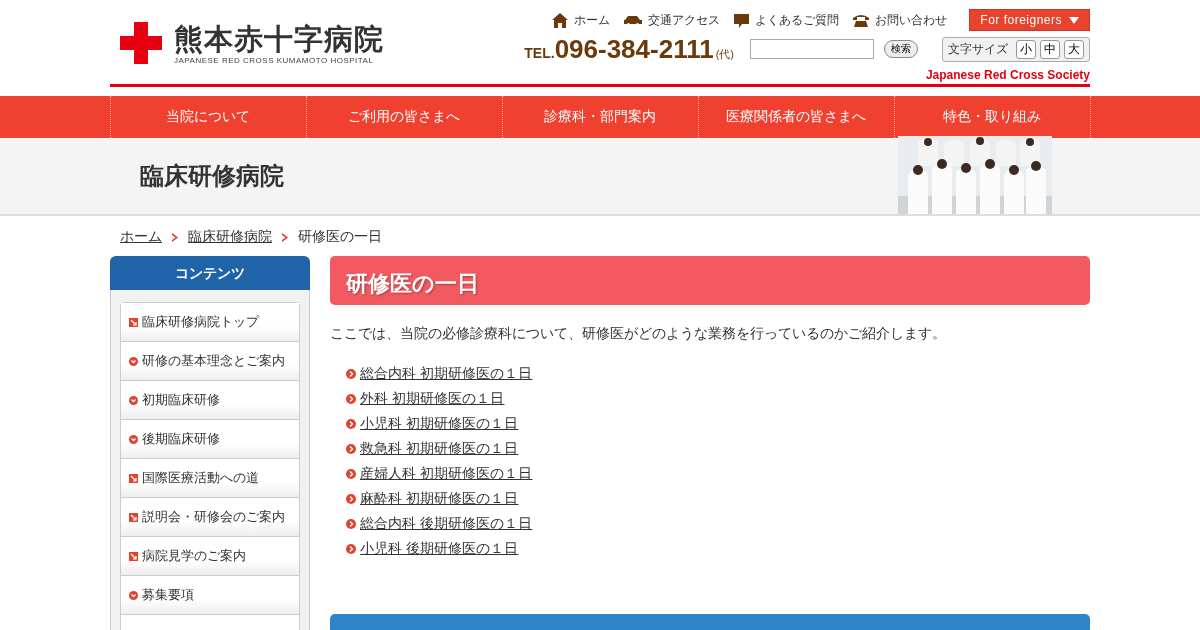 This screenshot has height=630, width=1200. Describe the element at coordinates (279, 38) in the screenshot. I see `hospital-name: 熊本赤十字病院` at that location.